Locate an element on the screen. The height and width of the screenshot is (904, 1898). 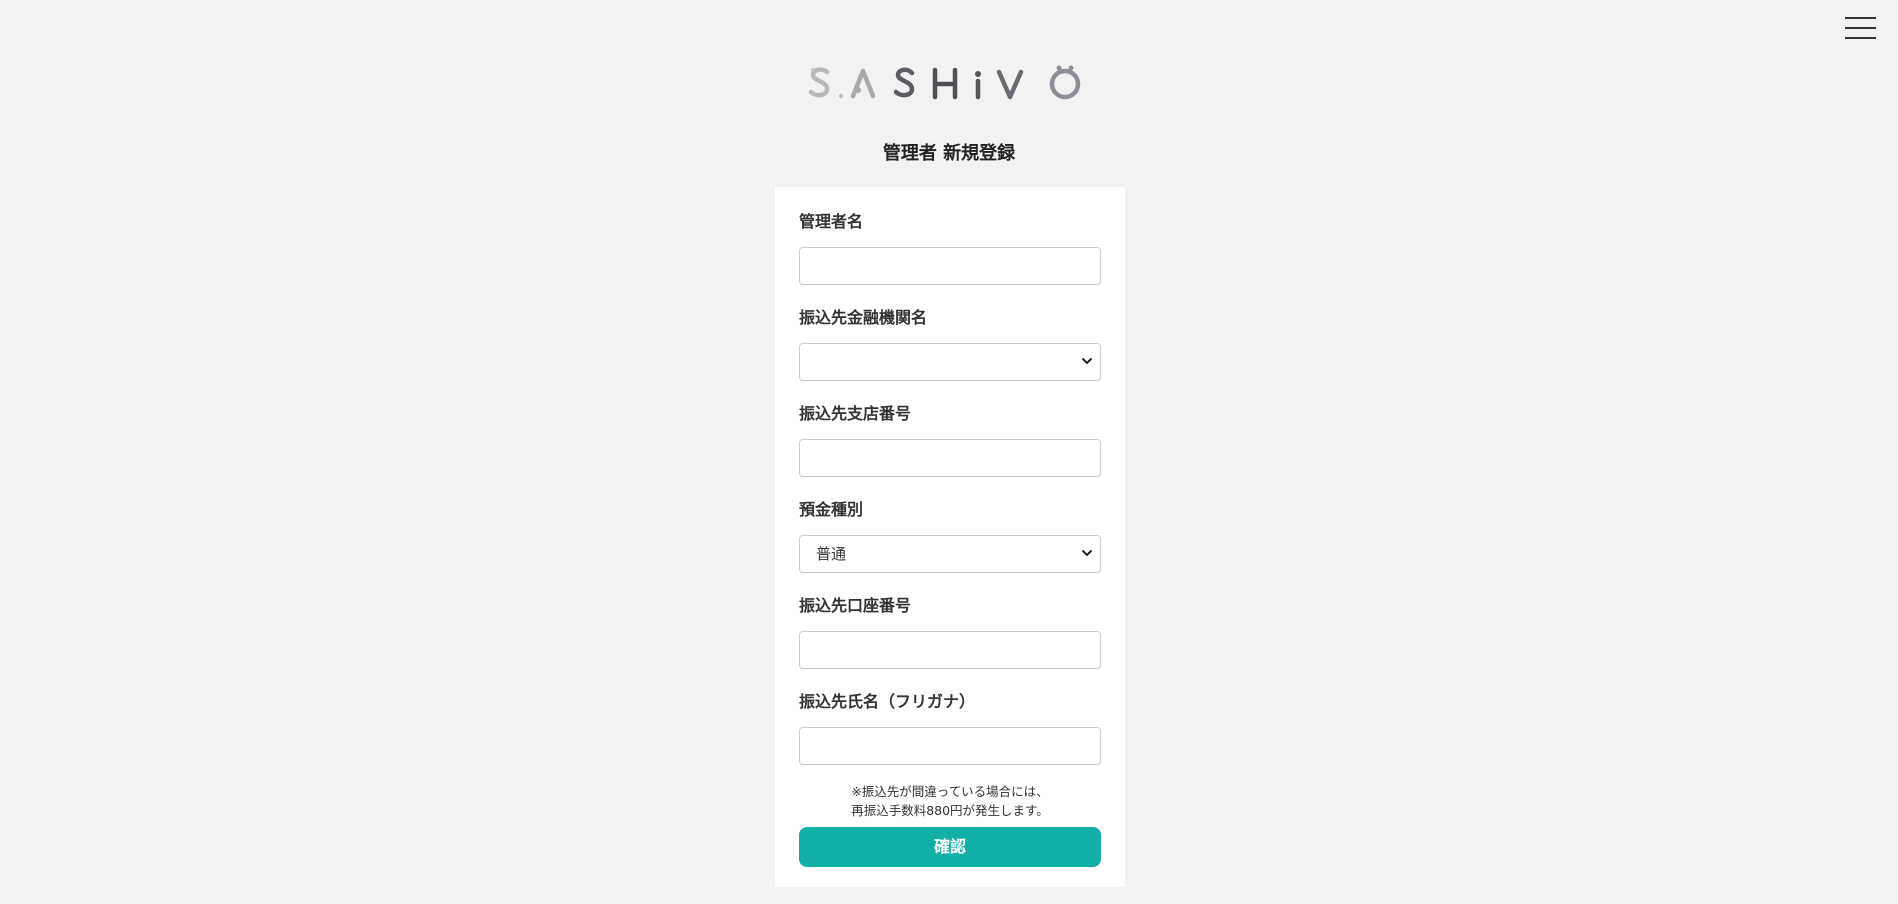
account-type-select: 普通 is located at coordinates (950, 554).